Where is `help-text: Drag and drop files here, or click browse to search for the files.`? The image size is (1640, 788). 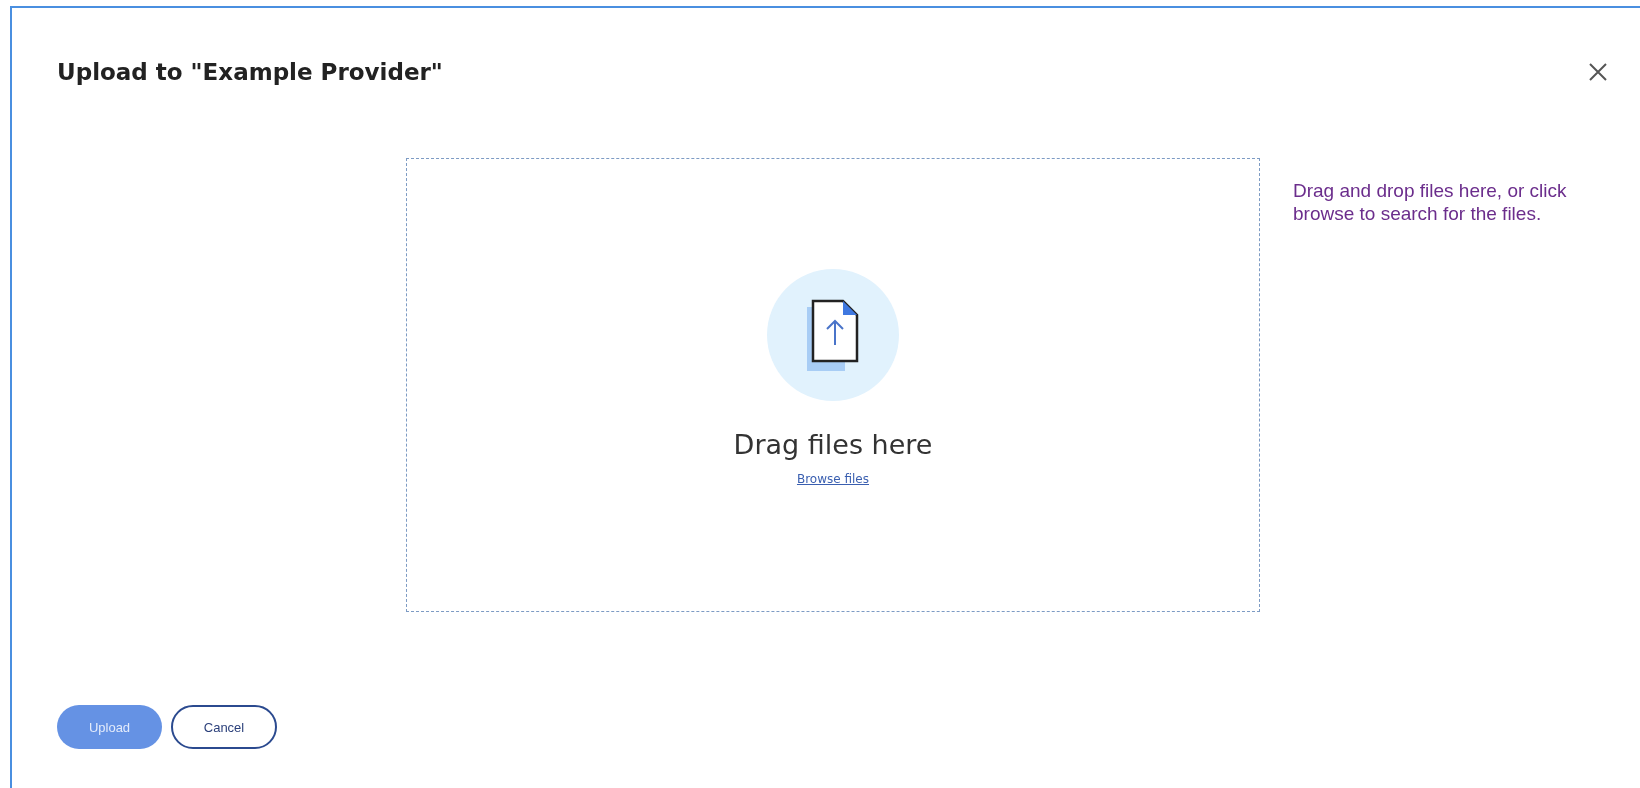 help-text: Drag and drop files here, or click browse to search for the files. is located at coordinates (1430, 203).